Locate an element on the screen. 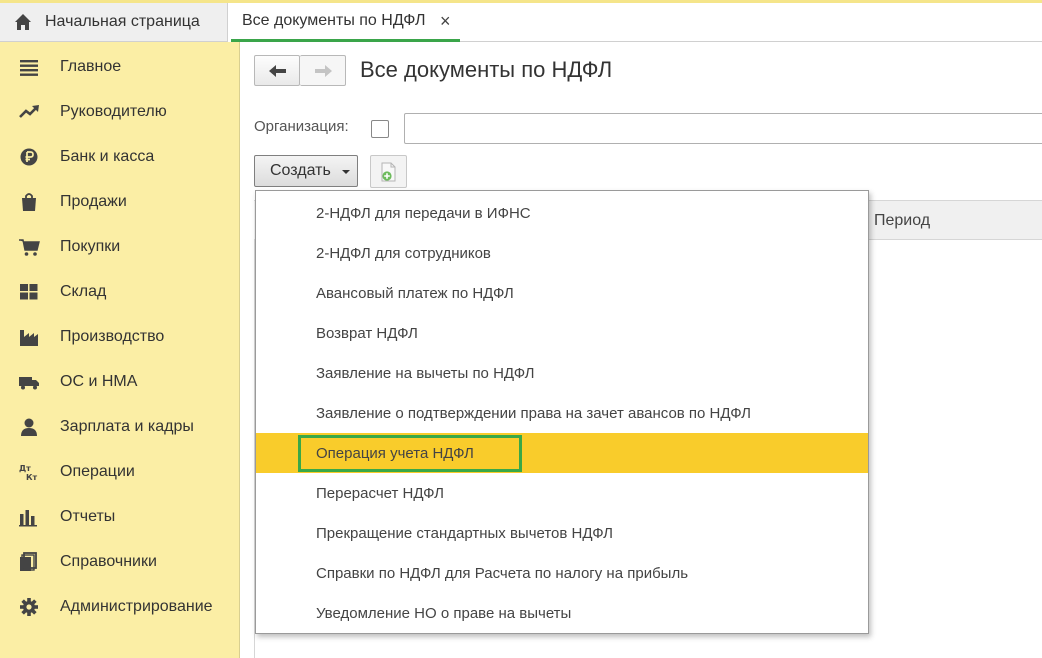 This screenshot has height=658, width=1042. tab-active-label: Все документы по НДФЛ is located at coordinates (334, 20).